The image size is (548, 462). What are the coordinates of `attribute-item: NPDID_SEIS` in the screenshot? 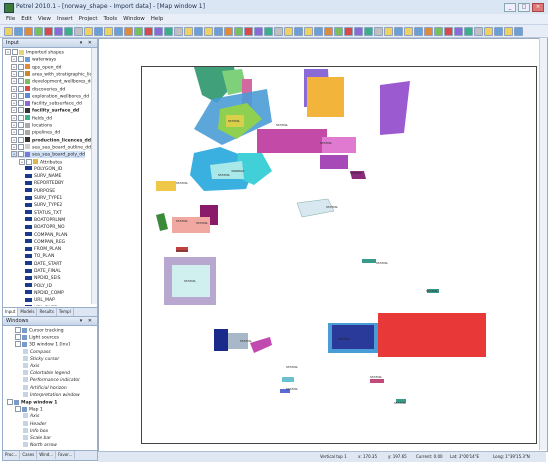 It's located at (42, 278).